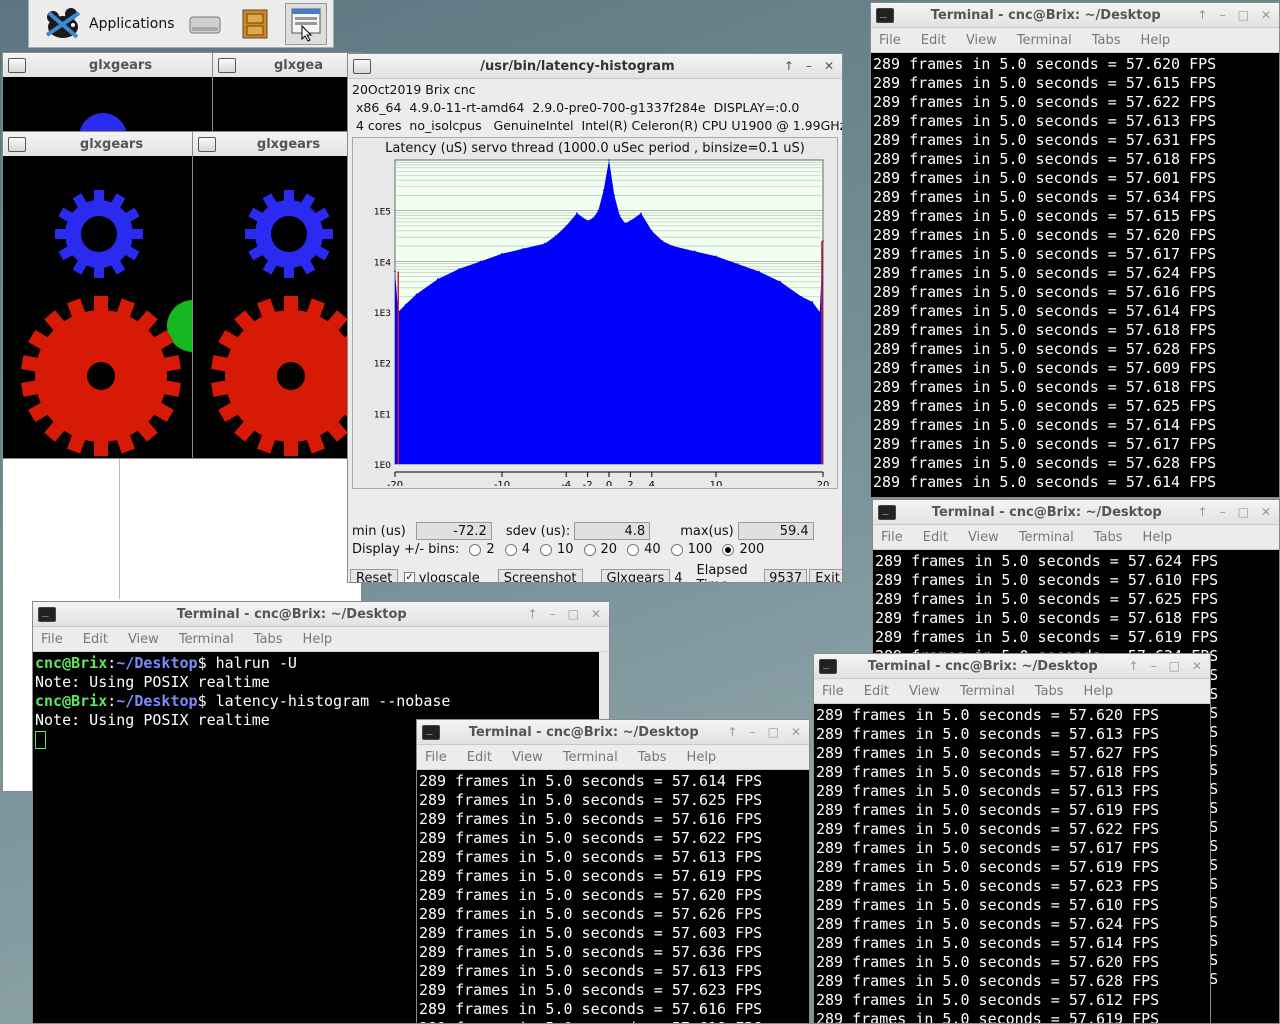 The image size is (1280, 1024). I want to click on file-cabinet-launcher, so click(255, 24).